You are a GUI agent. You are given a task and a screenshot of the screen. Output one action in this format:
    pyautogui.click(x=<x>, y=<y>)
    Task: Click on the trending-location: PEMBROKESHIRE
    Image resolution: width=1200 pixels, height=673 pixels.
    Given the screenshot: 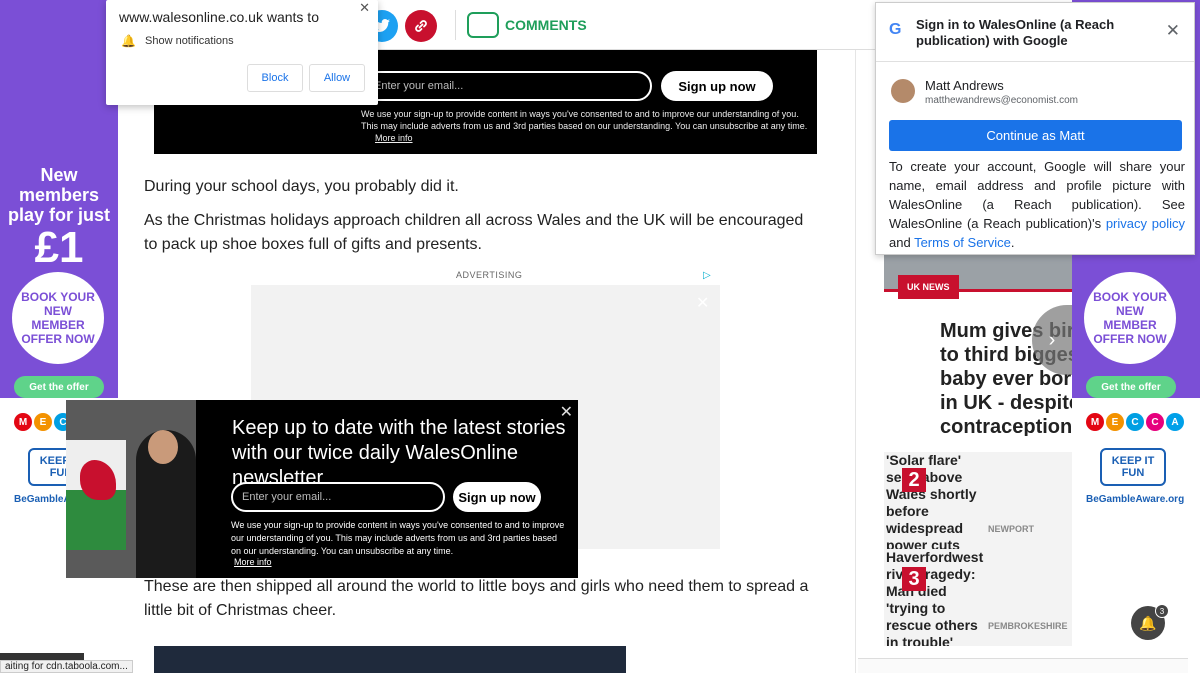 What is the action you would take?
    pyautogui.click(x=1028, y=626)
    